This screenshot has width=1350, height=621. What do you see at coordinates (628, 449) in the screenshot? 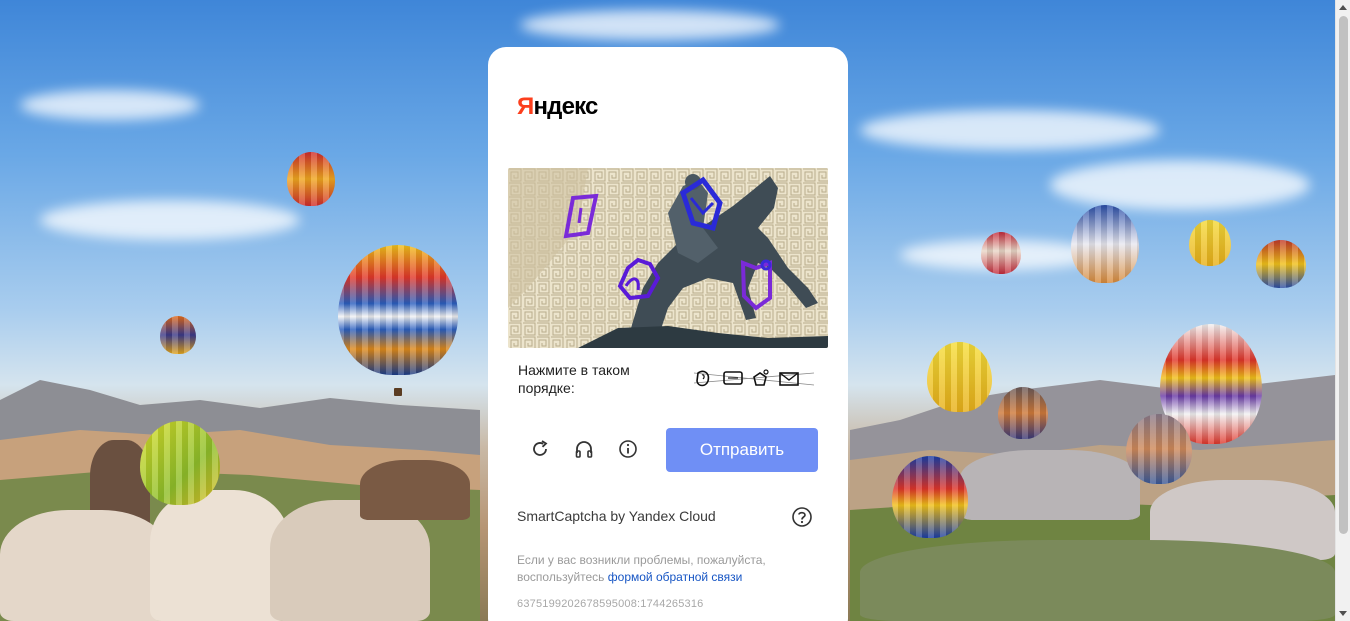
I see `info-icon` at bounding box center [628, 449].